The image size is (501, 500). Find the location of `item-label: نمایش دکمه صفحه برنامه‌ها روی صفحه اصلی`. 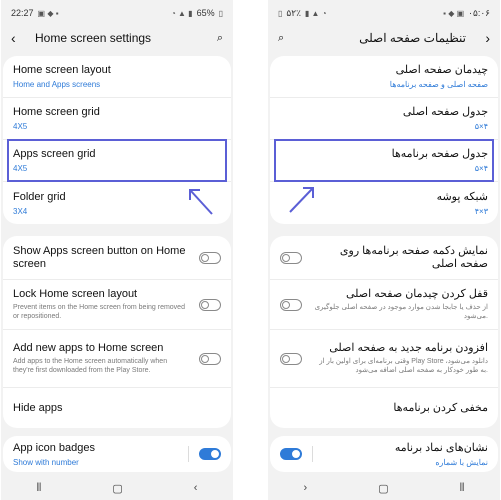

item-label: نمایش دکمه صفحه برنامه‌ها روی صفحه اصلی is located at coordinates (413, 257).